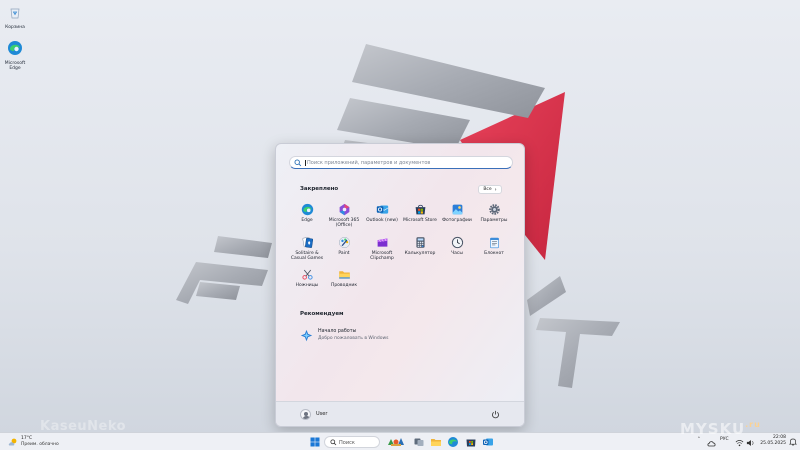  I want to click on chevron-right-icon: ›, so click(495, 189).